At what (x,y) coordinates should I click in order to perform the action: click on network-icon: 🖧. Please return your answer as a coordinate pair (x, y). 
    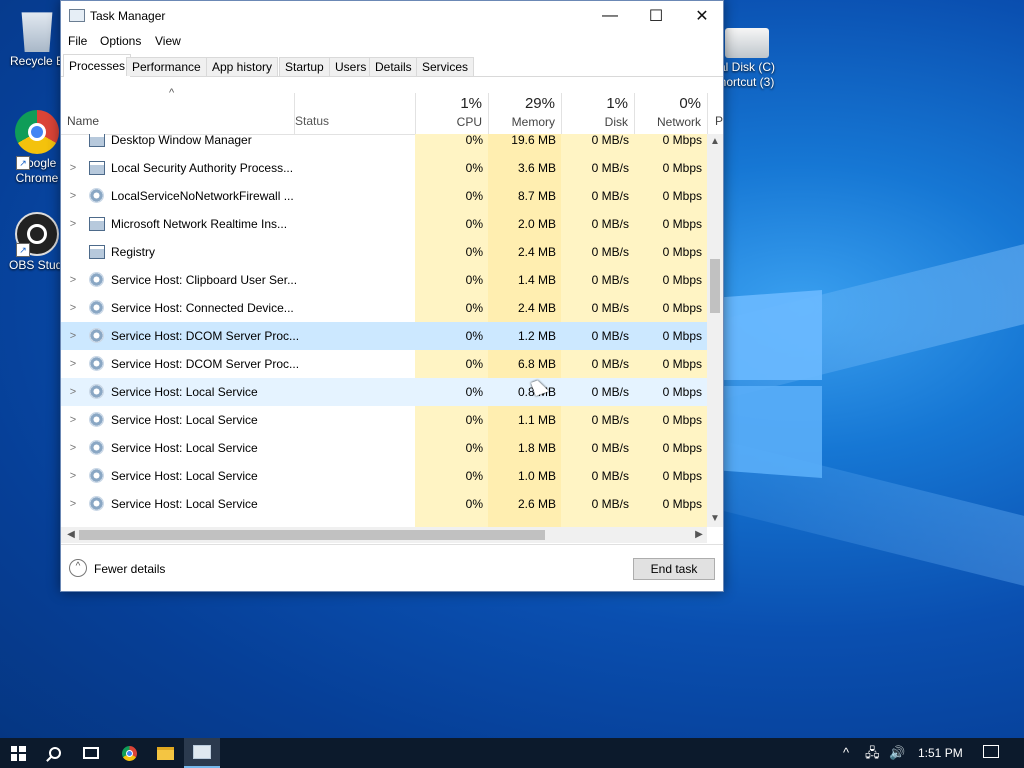
    Looking at the image, I should click on (872, 753).